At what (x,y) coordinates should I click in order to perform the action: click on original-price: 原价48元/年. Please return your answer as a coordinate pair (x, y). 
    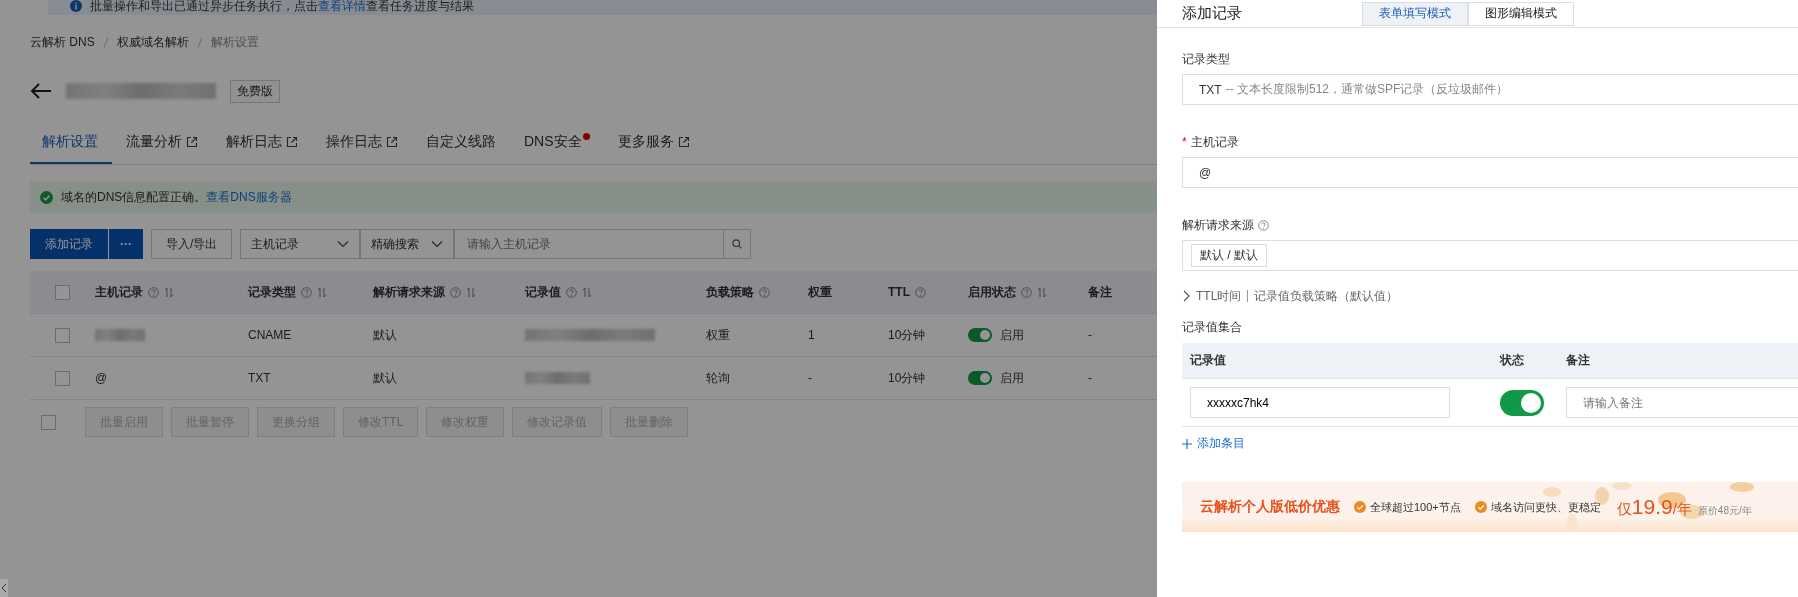
    Looking at the image, I should click on (1724, 511).